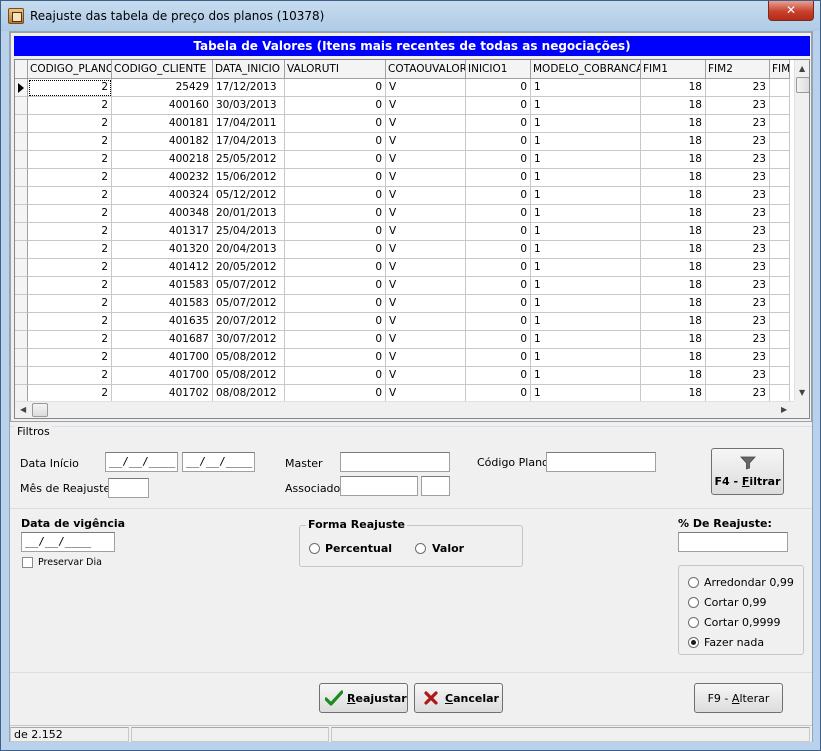 Image resolution: width=821 pixels, height=751 pixels. What do you see at coordinates (249, 358) in the screenshot?
I see `table-cell: 05/08/2012` at bounding box center [249, 358].